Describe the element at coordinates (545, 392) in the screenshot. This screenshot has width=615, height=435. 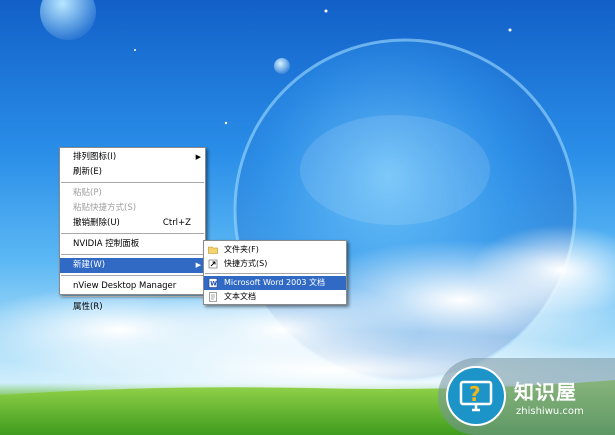
I see `watermark-title: 知识屋` at that location.